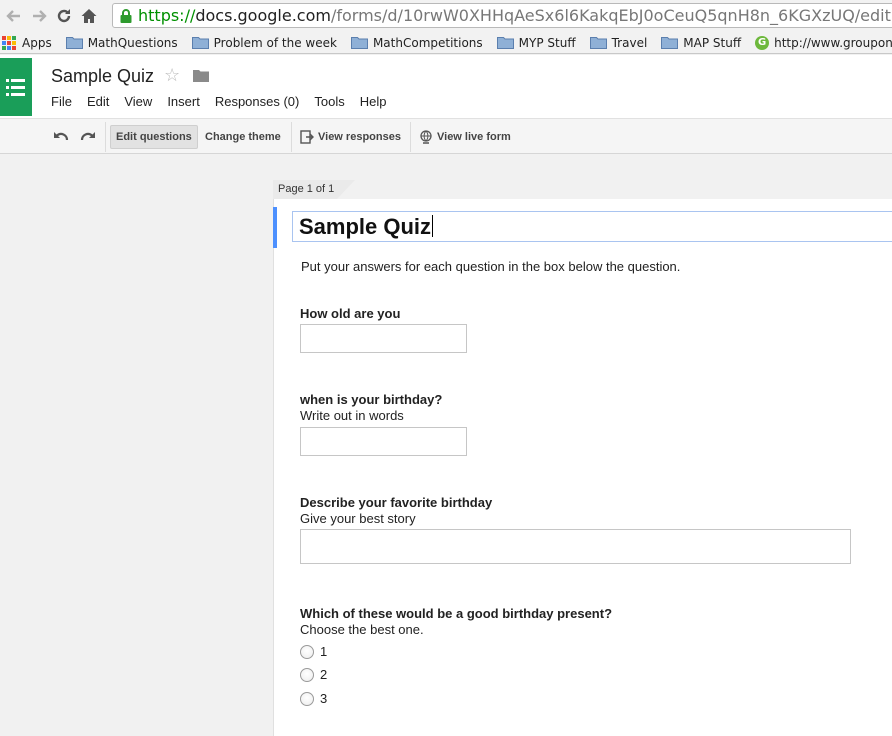  Describe the element at coordinates (426, 137) in the screenshot. I see `globe-icon` at that location.